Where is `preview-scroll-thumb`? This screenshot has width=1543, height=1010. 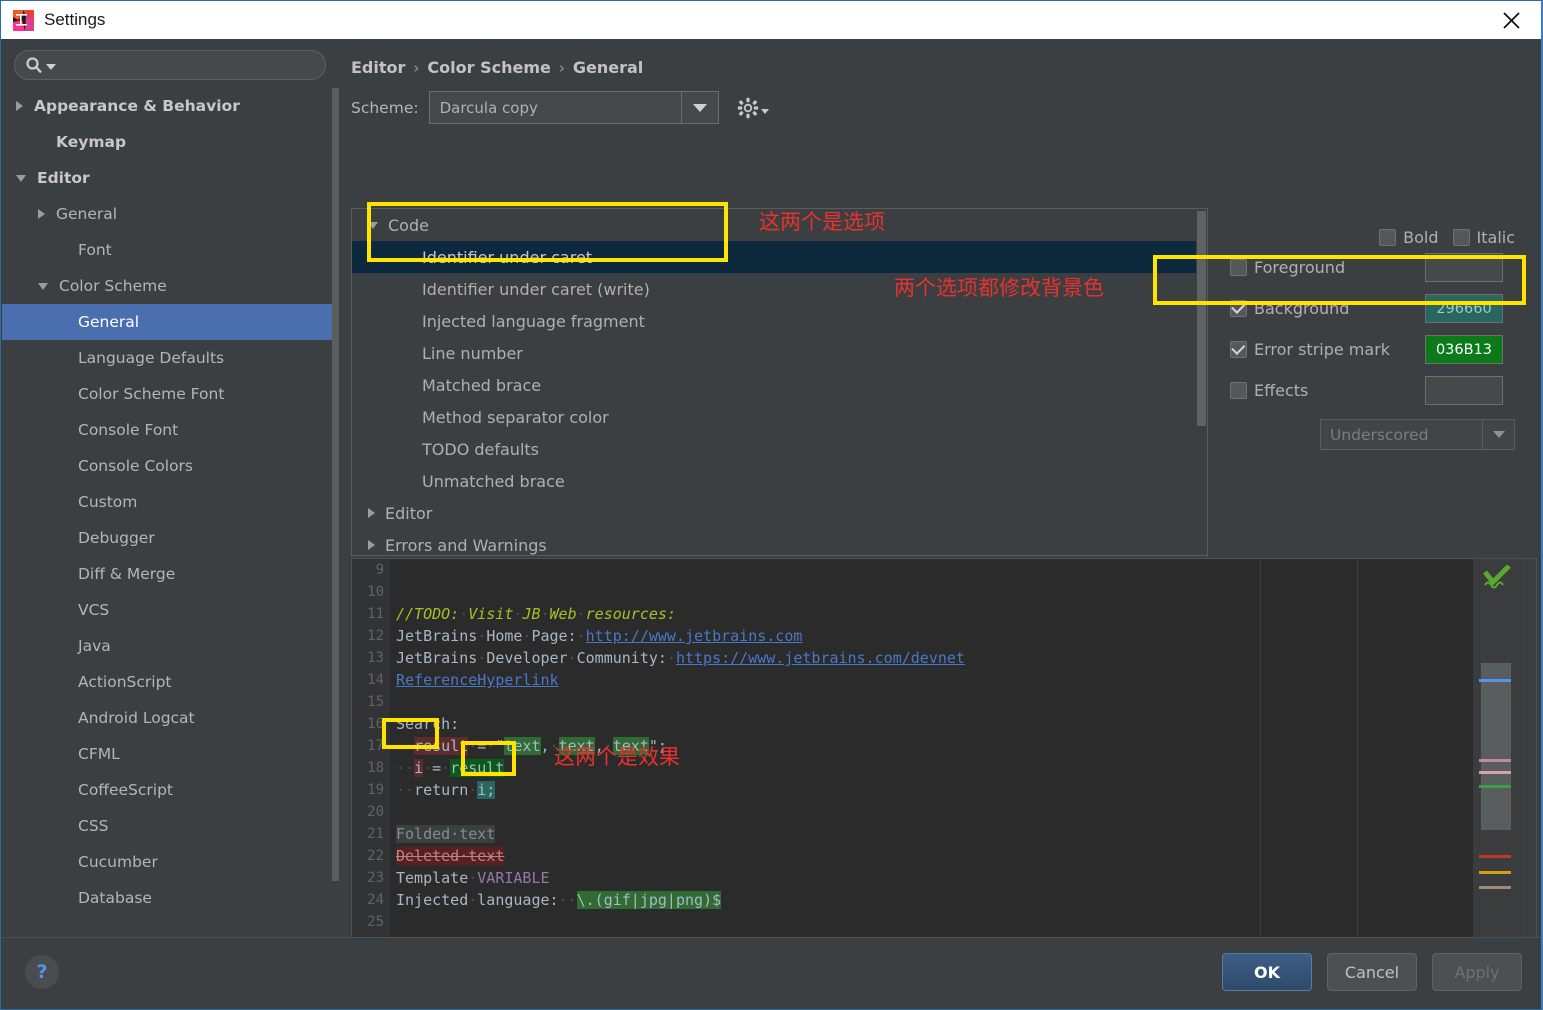
preview-scroll-thumb is located at coordinates (1496, 746).